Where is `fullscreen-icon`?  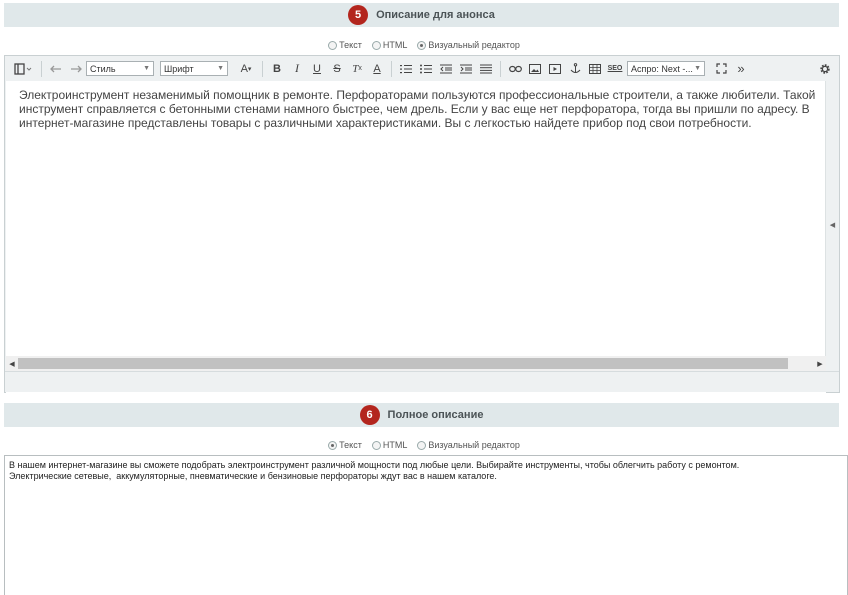
fullscreen-icon is located at coordinates (721, 69).